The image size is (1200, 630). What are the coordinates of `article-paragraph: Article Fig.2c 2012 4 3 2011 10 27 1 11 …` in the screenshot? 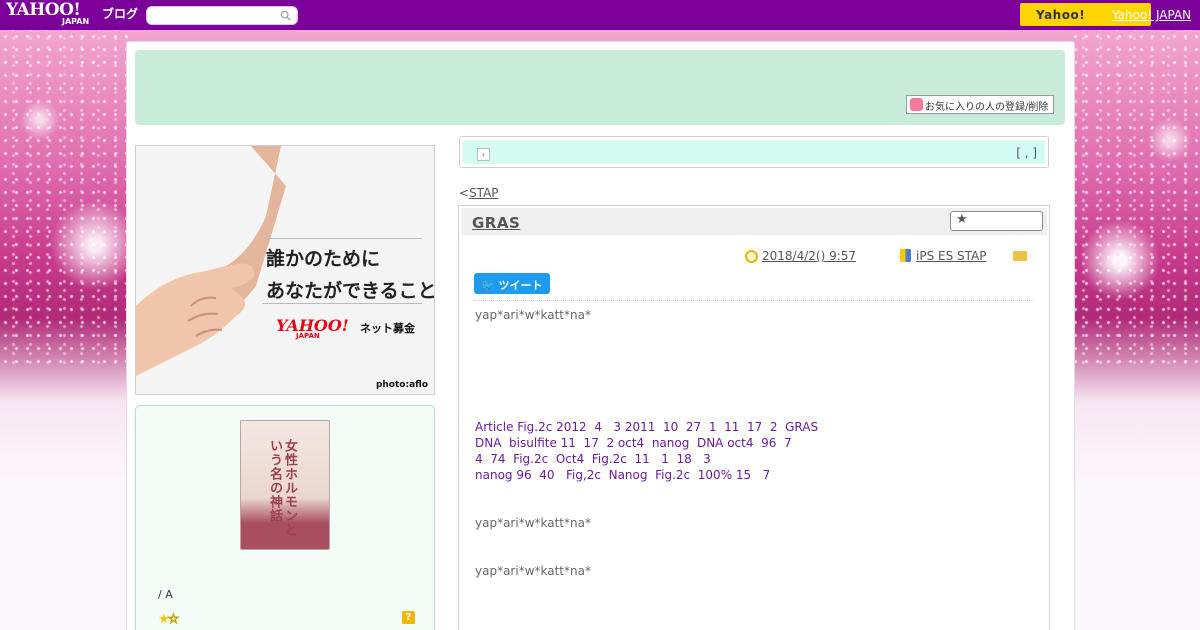 It's located at (647, 451).